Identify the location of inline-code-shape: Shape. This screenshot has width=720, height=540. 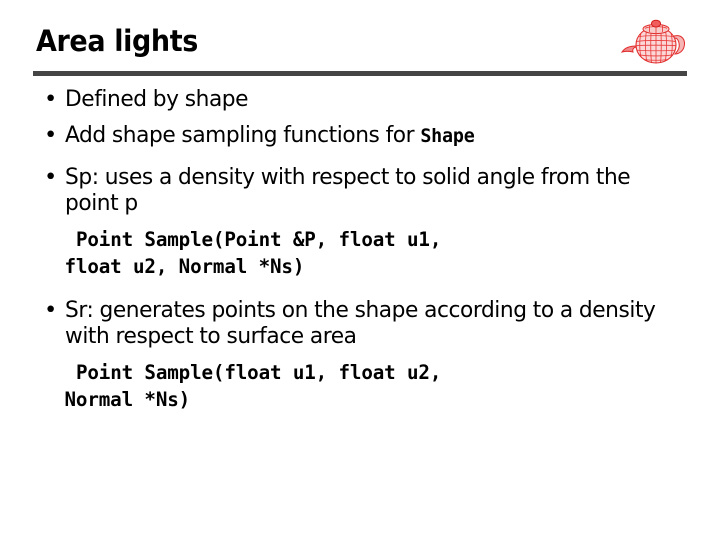
(447, 136).